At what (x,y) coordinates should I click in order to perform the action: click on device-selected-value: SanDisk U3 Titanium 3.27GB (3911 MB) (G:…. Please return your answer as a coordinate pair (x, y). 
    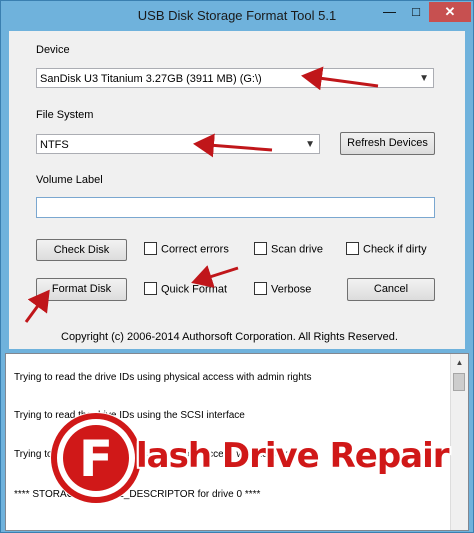
    Looking at the image, I should click on (151, 79).